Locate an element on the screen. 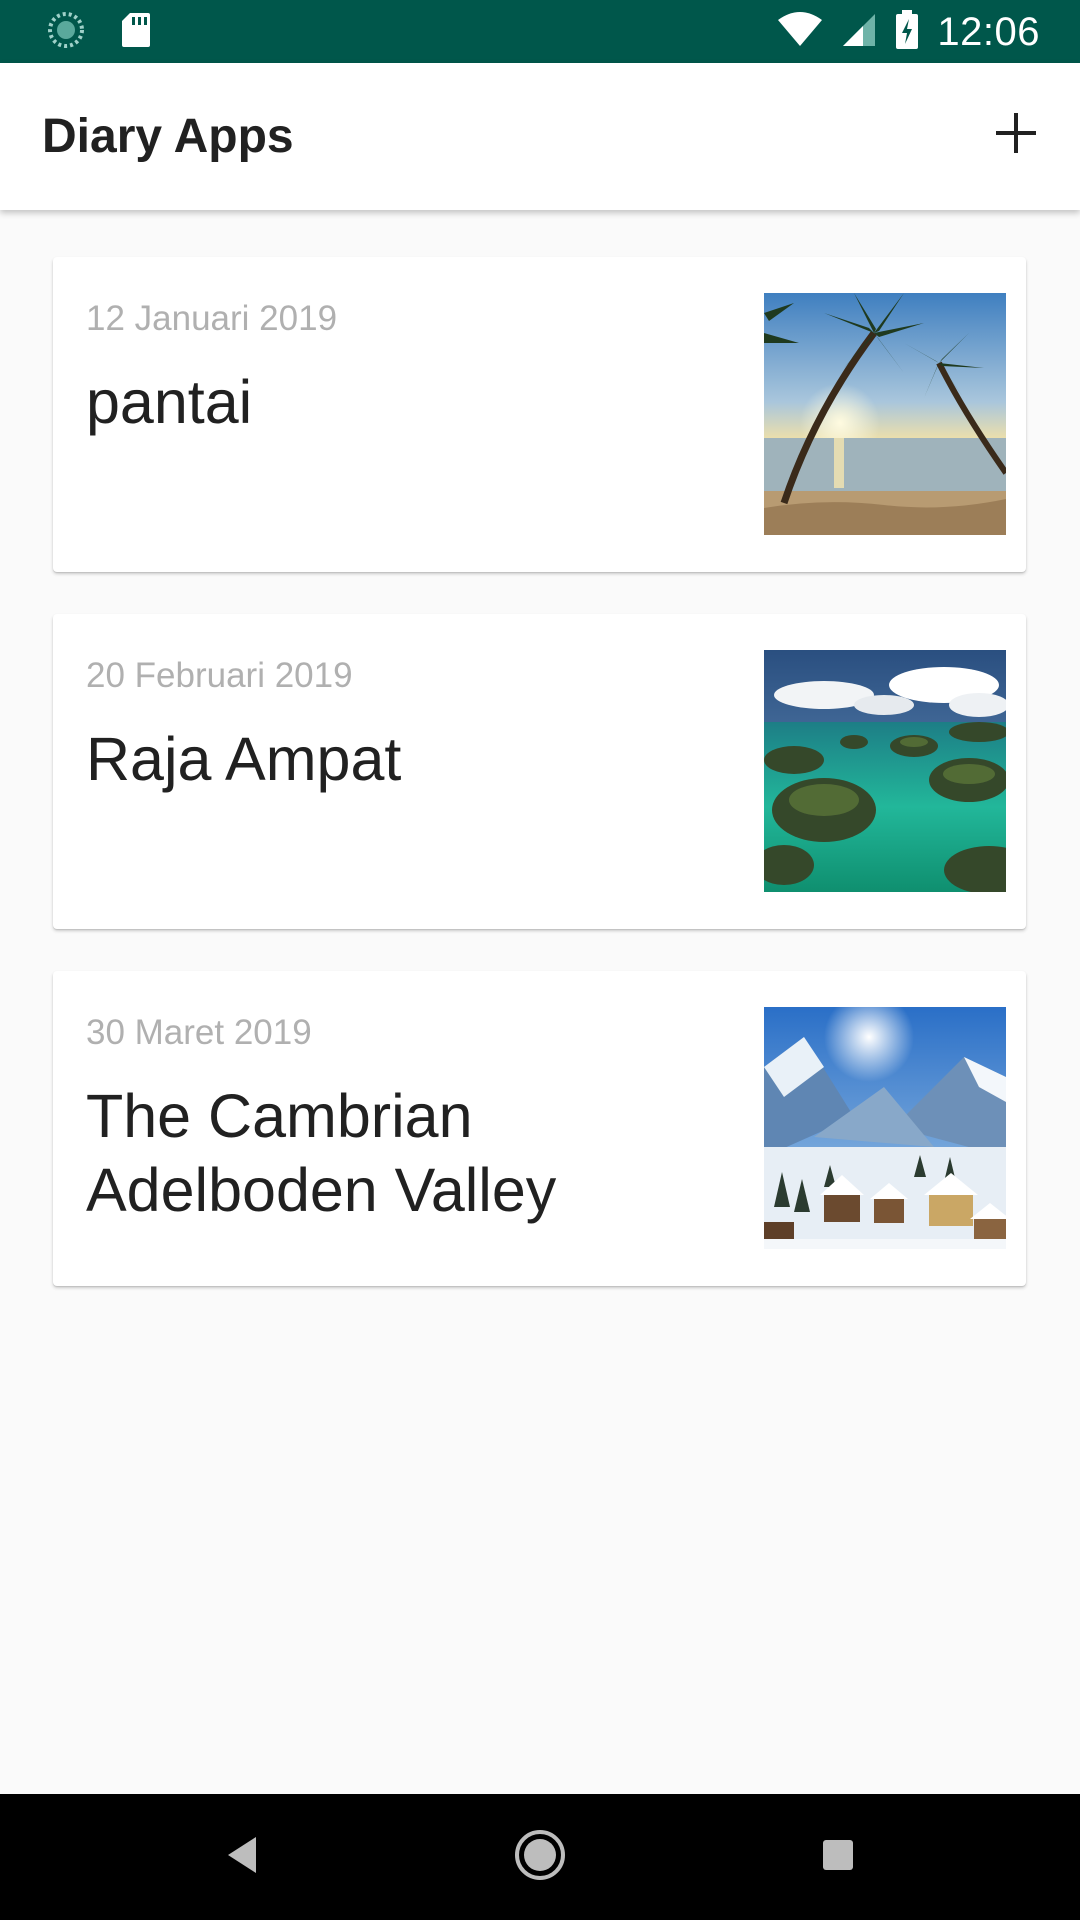 The width and height of the screenshot is (1080, 1920). app-title: Diary Apps is located at coordinates (168, 136).